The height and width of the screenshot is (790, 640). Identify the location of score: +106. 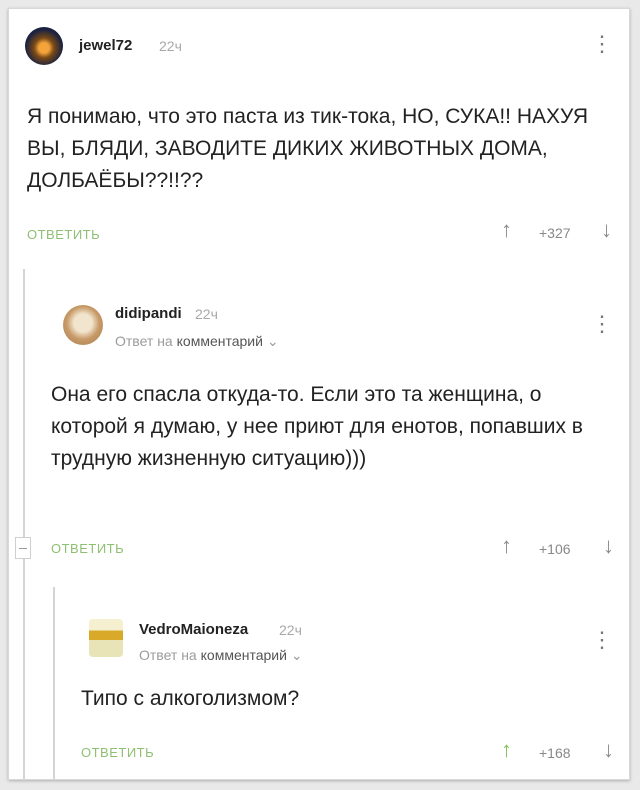
(555, 549).